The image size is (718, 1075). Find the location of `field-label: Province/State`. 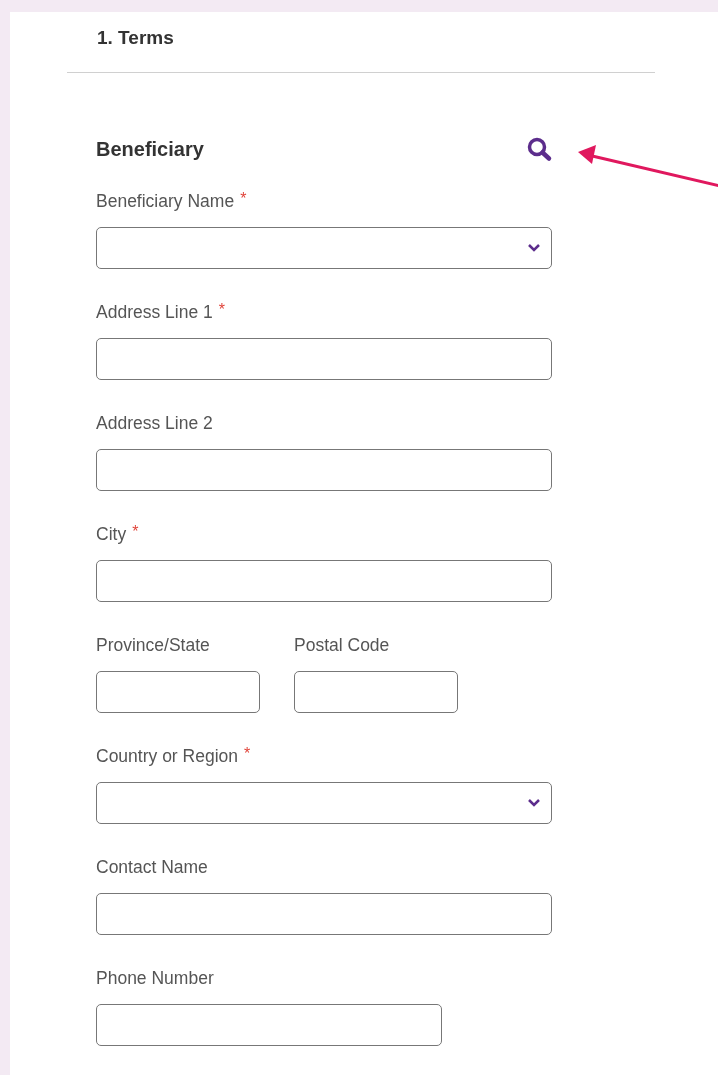

field-label: Province/State is located at coordinates (153, 645).